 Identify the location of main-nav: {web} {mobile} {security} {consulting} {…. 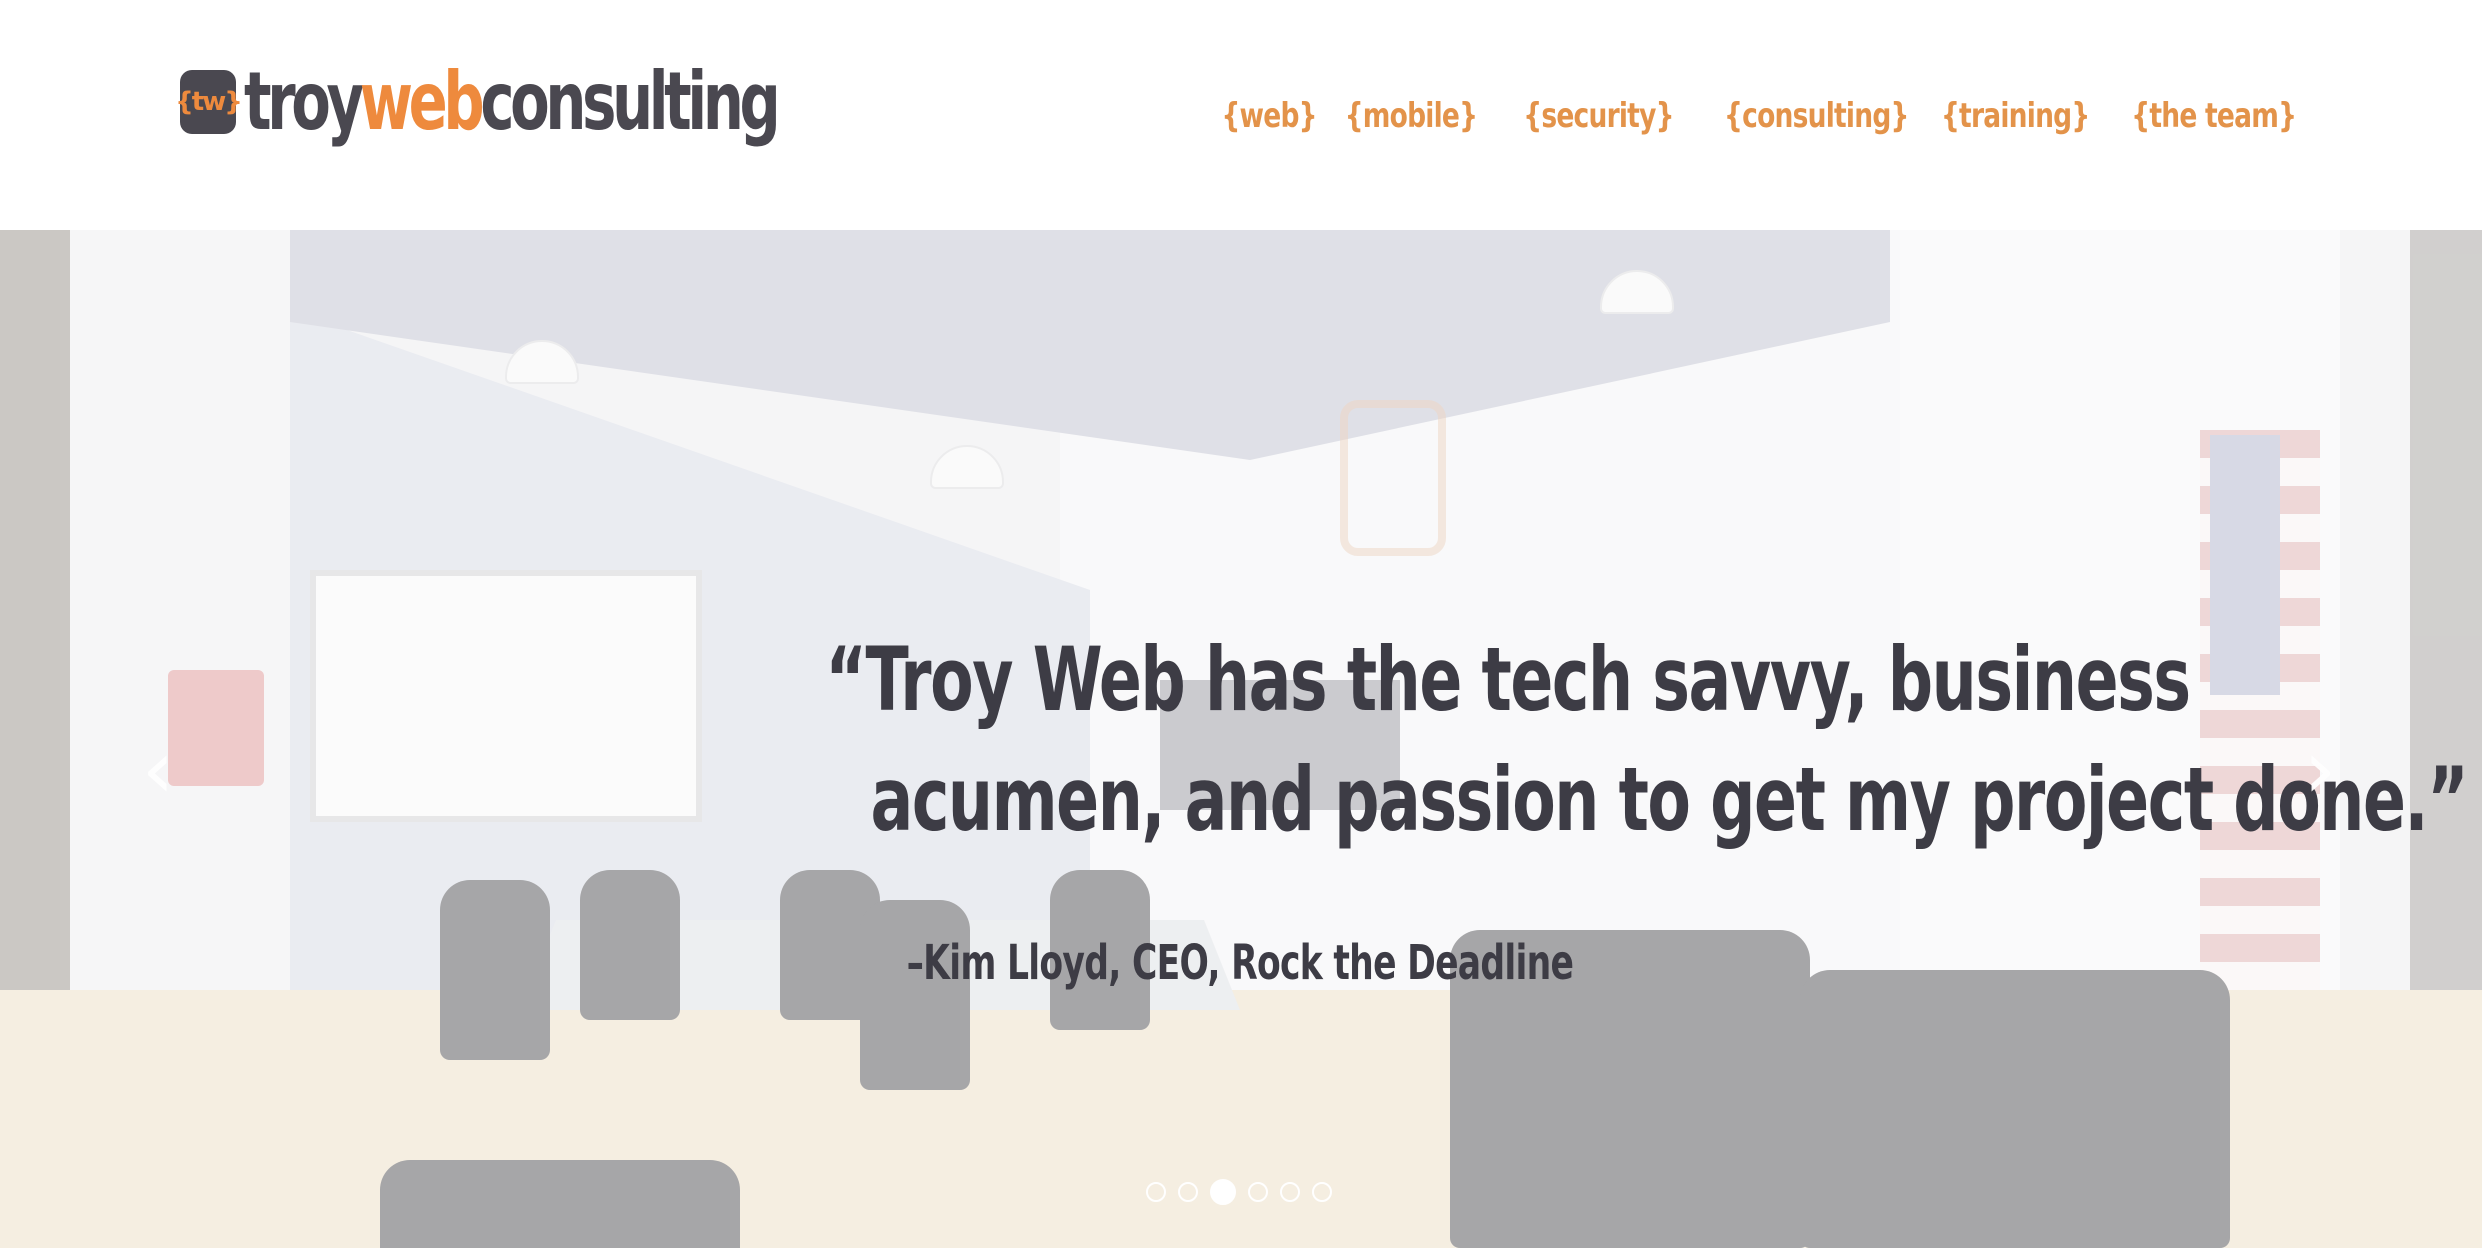
(1748, 116).